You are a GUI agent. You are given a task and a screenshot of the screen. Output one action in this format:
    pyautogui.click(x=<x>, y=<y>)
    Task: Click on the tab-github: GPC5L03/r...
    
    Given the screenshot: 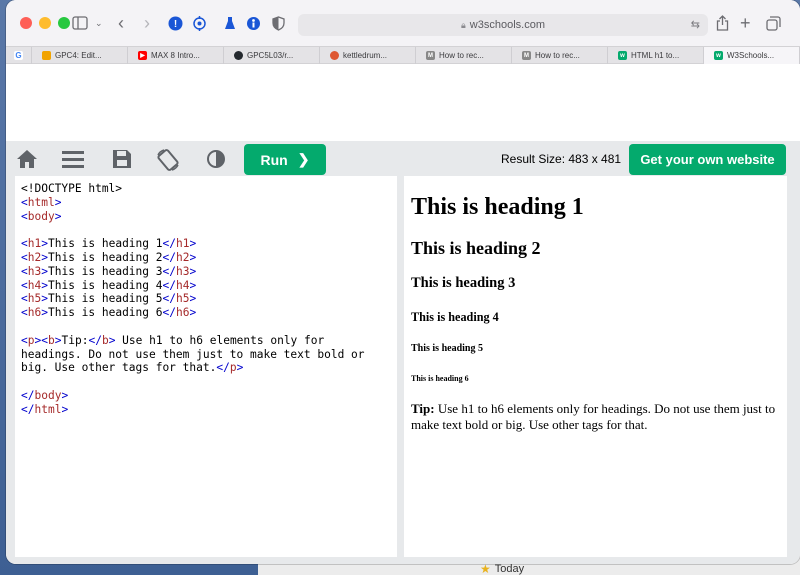 What is the action you would take?
    pyautogui.click(x=272, y=55)
    